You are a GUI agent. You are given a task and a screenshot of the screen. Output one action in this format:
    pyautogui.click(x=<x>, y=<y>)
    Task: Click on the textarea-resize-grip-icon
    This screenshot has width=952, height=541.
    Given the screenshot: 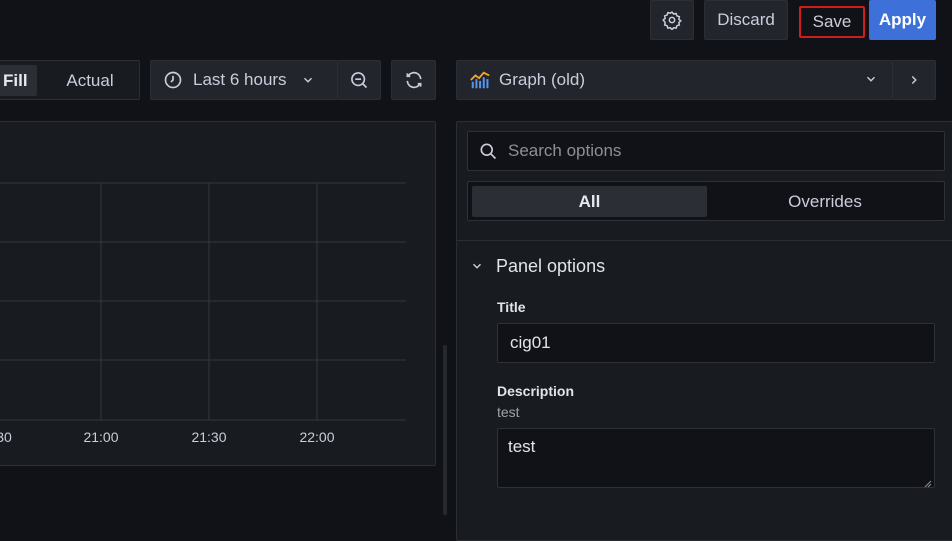 What is the action you would take?
    pyautogui.click(x=927, y=483)
    